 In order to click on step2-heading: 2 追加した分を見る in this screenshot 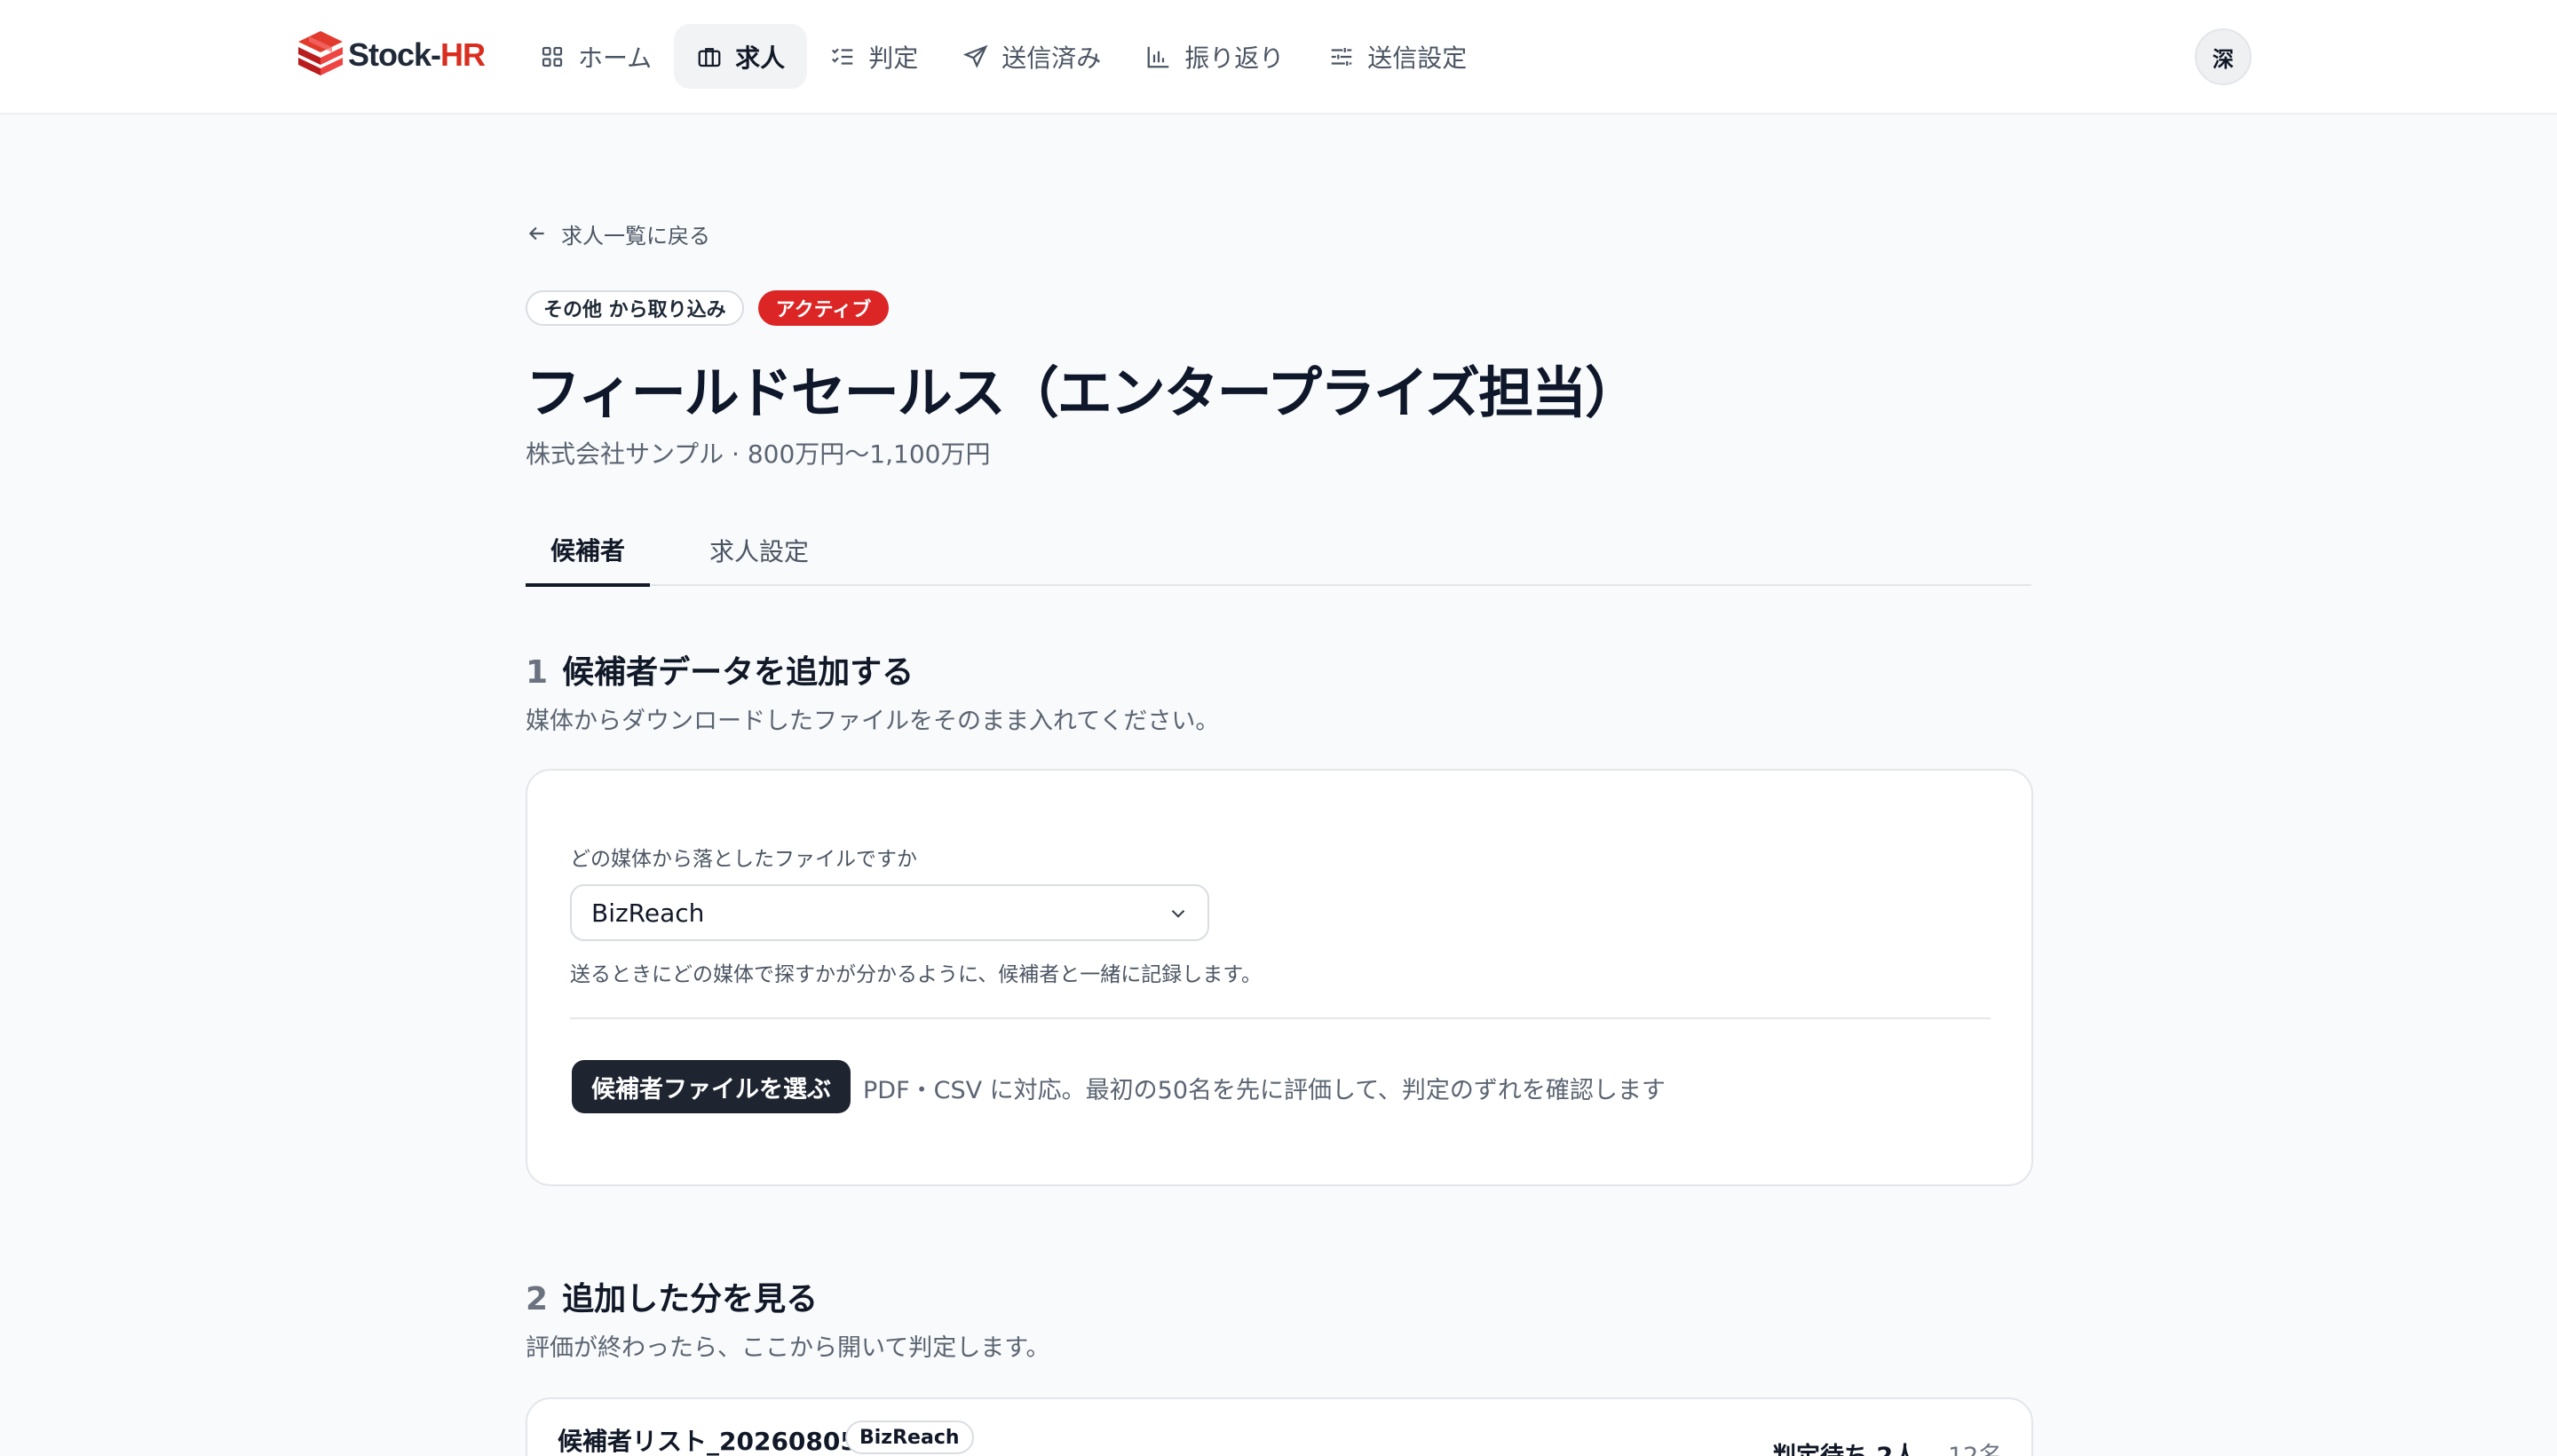, I will do `click(672, 1296)`.